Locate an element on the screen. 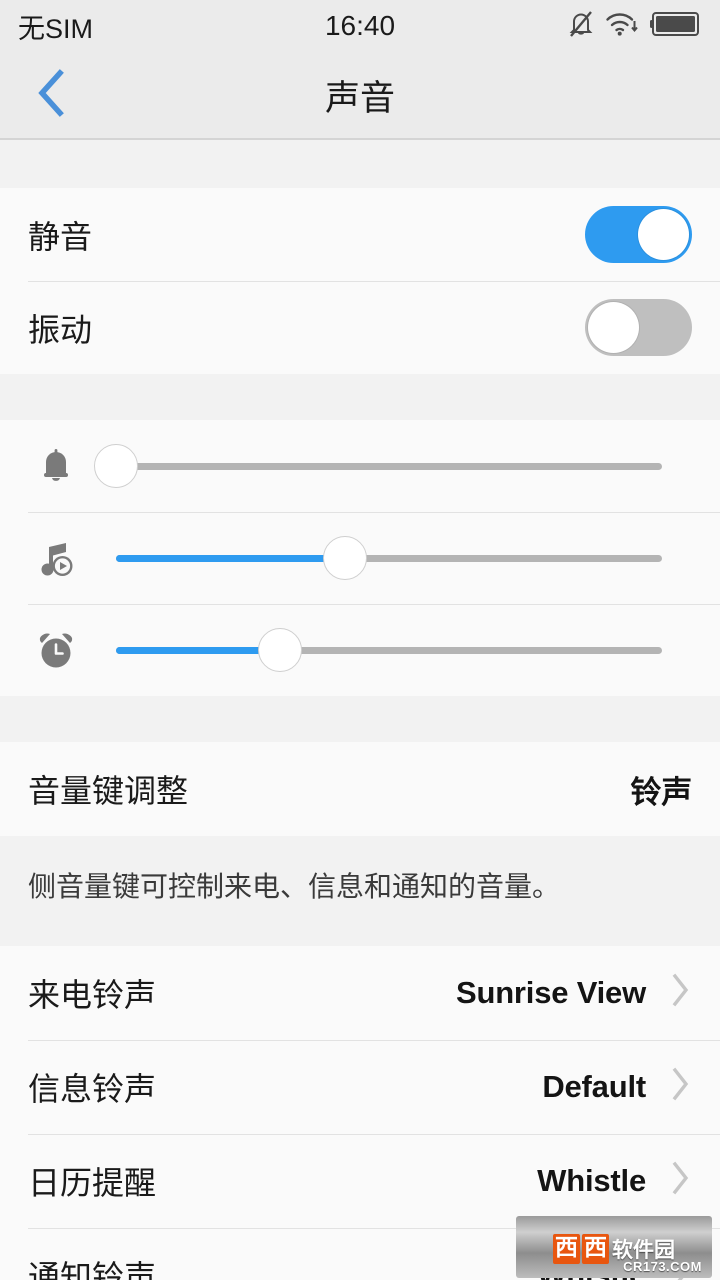 This screenshot has height=1280, width=720. incoming-call-ringtone-value: Sunrise View is located at coordinates (551, 992).